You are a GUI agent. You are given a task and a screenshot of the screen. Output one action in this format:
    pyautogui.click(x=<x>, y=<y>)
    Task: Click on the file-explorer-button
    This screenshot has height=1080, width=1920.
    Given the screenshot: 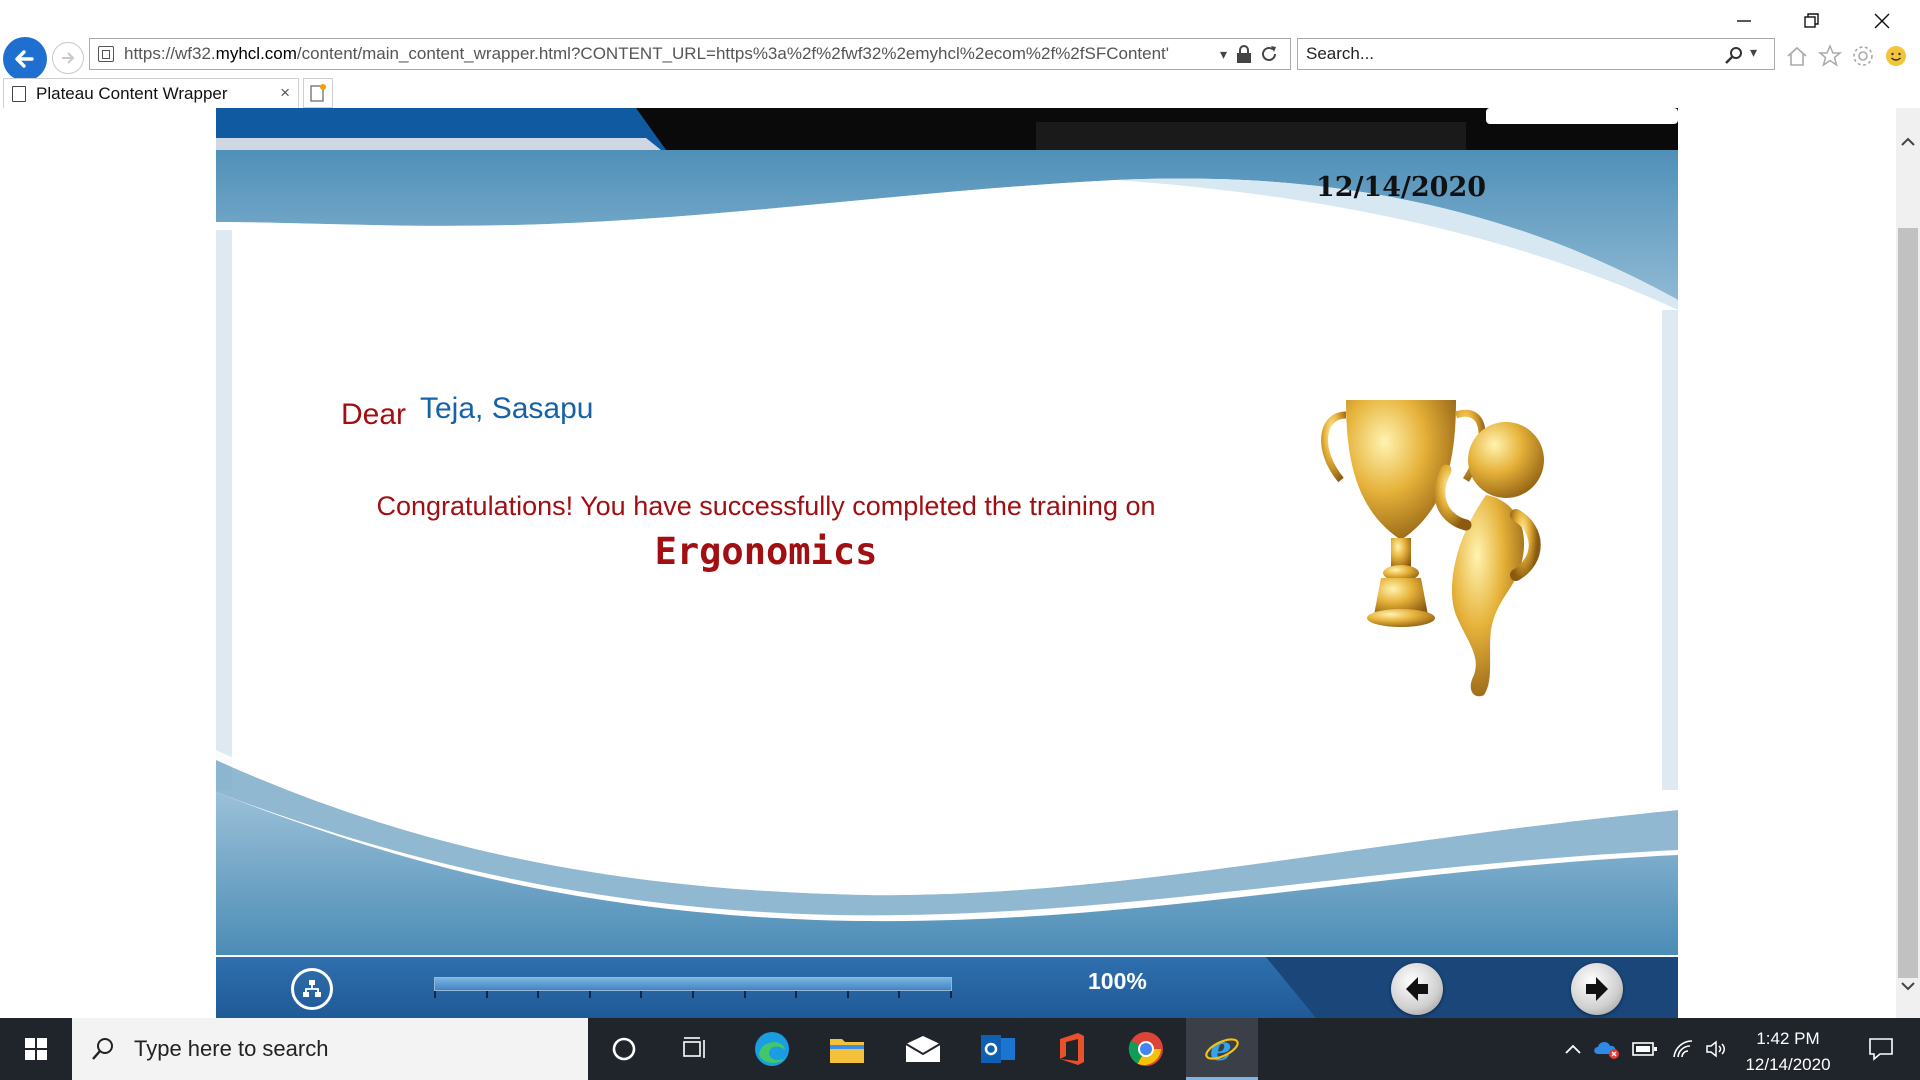 What is the action you would take?
    pyautogui.click(x=847, y=1049)
    